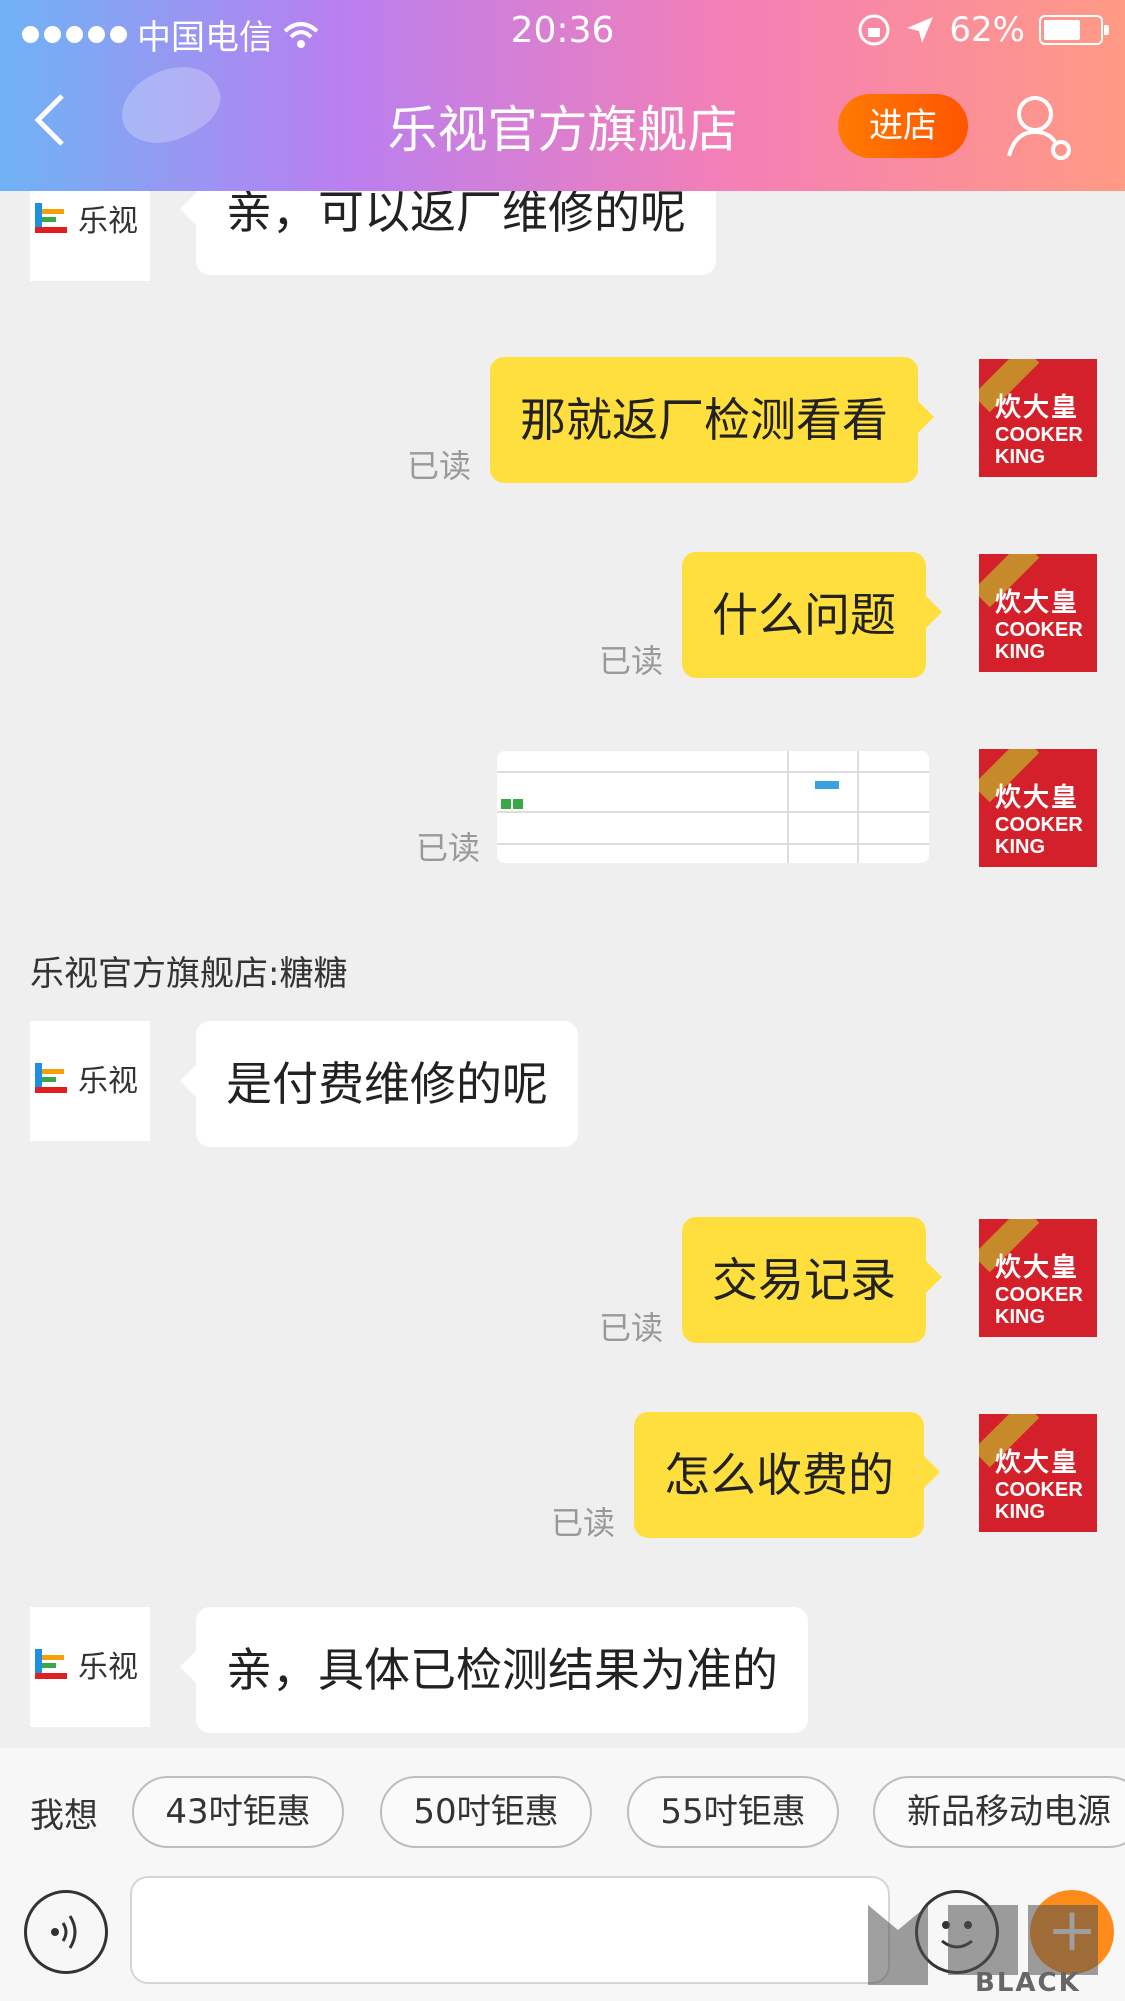 This screenshot has height=2001, width=1125. I want to click on voice-input-button, so click(66, 1932).